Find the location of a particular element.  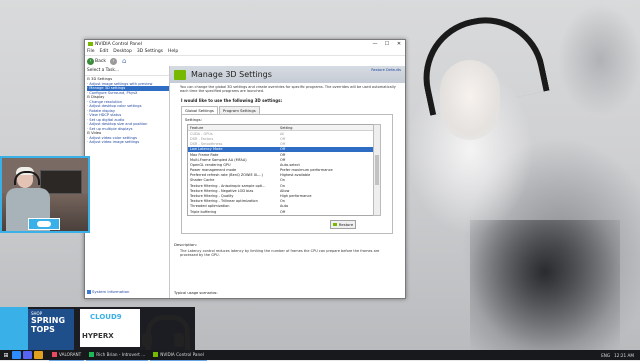

settings-scrollbar is located at coordinates (377, 170).